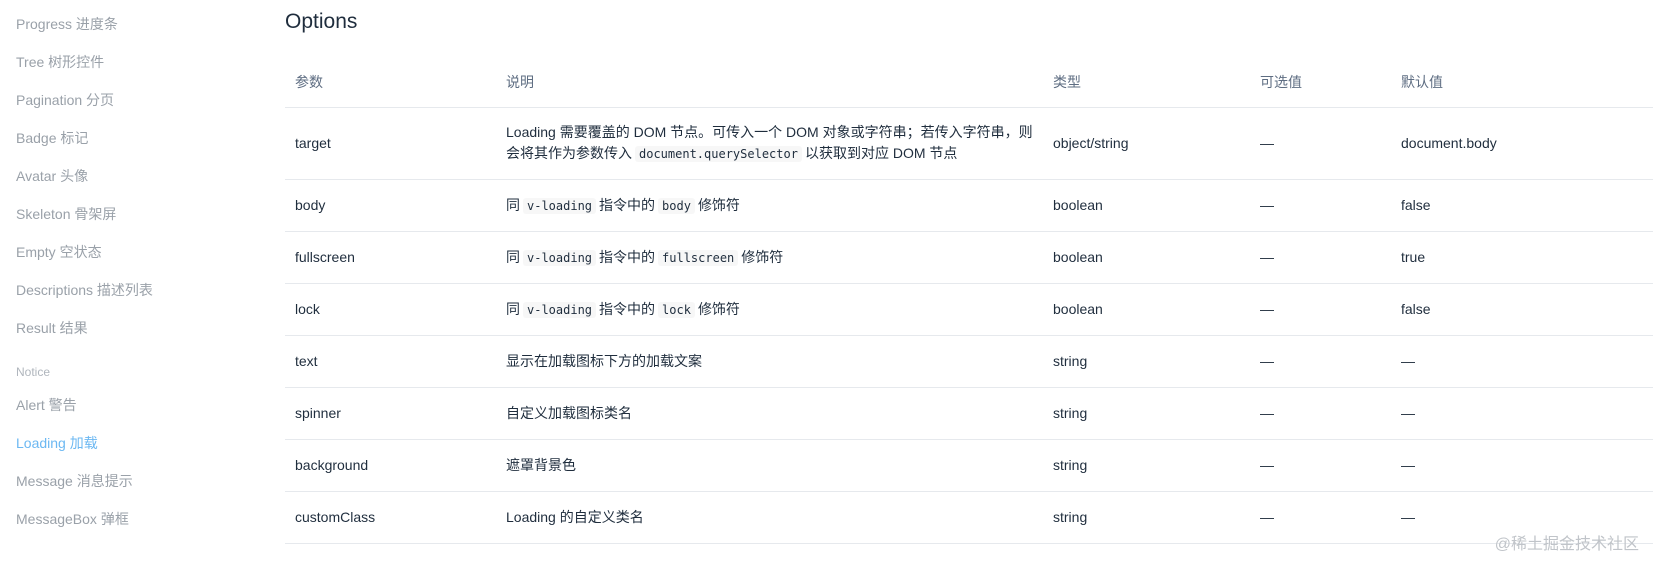 The width and height of the screenshot is (1653, 570). Describe the element at coordinates (390, 205) in the screenshot. I see `cell-param: body` at that location.